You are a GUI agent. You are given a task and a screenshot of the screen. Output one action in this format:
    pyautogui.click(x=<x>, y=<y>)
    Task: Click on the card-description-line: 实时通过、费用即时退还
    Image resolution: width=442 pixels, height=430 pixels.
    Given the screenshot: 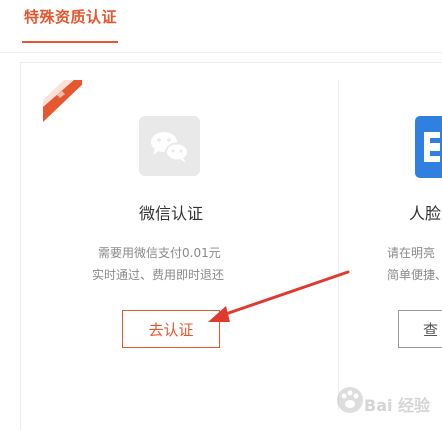 What is the action you would take?
    pyautogui.click(x=158, y=275)
    